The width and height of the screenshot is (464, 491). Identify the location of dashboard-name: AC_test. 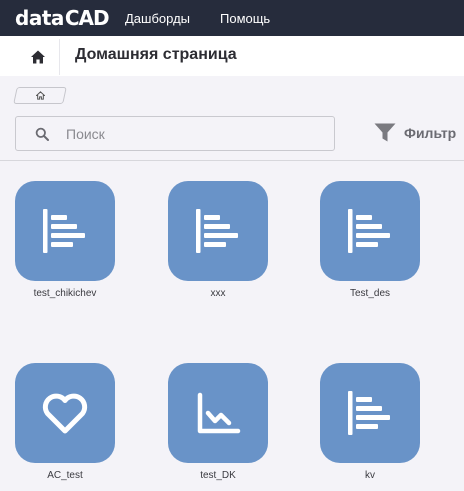
(65, 475).